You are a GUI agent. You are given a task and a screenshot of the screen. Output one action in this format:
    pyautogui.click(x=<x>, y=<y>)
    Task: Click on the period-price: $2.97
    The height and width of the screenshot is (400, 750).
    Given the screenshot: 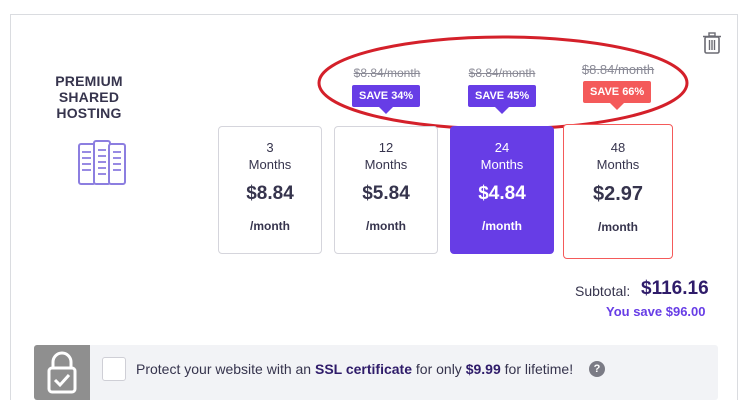 What is the action you would take?
    pyautogui.click(x=618, y=194)
    